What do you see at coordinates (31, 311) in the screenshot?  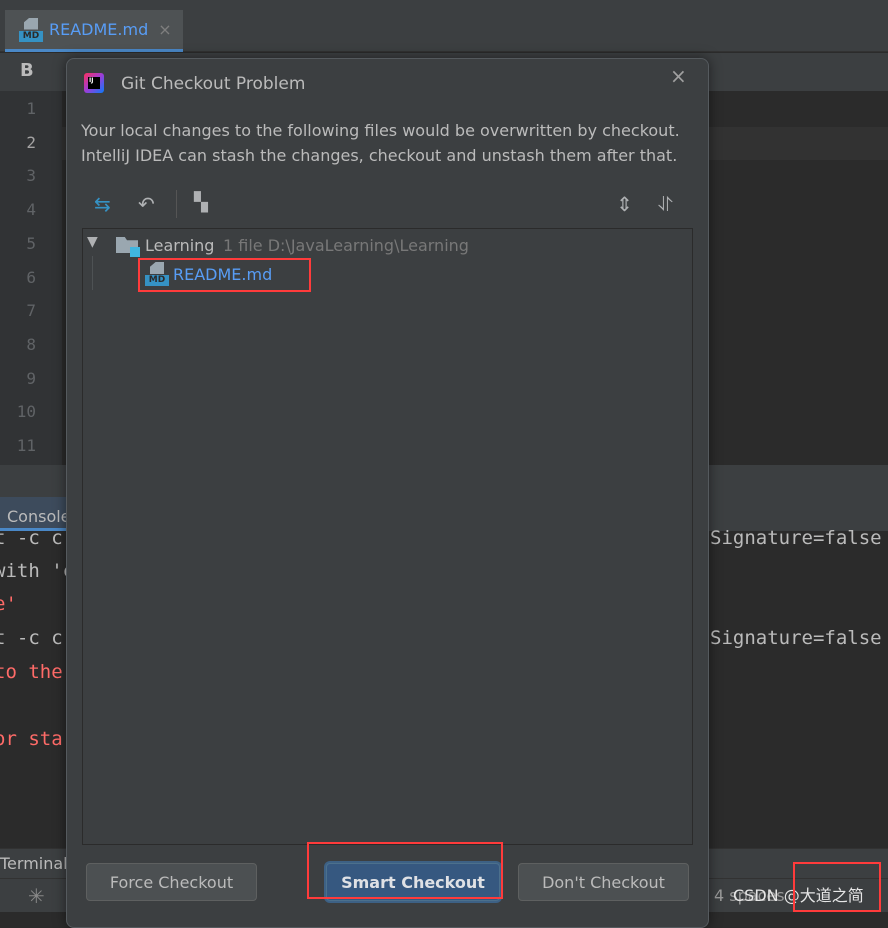 I see `line-number: 7` at bounding box center [31, 311].